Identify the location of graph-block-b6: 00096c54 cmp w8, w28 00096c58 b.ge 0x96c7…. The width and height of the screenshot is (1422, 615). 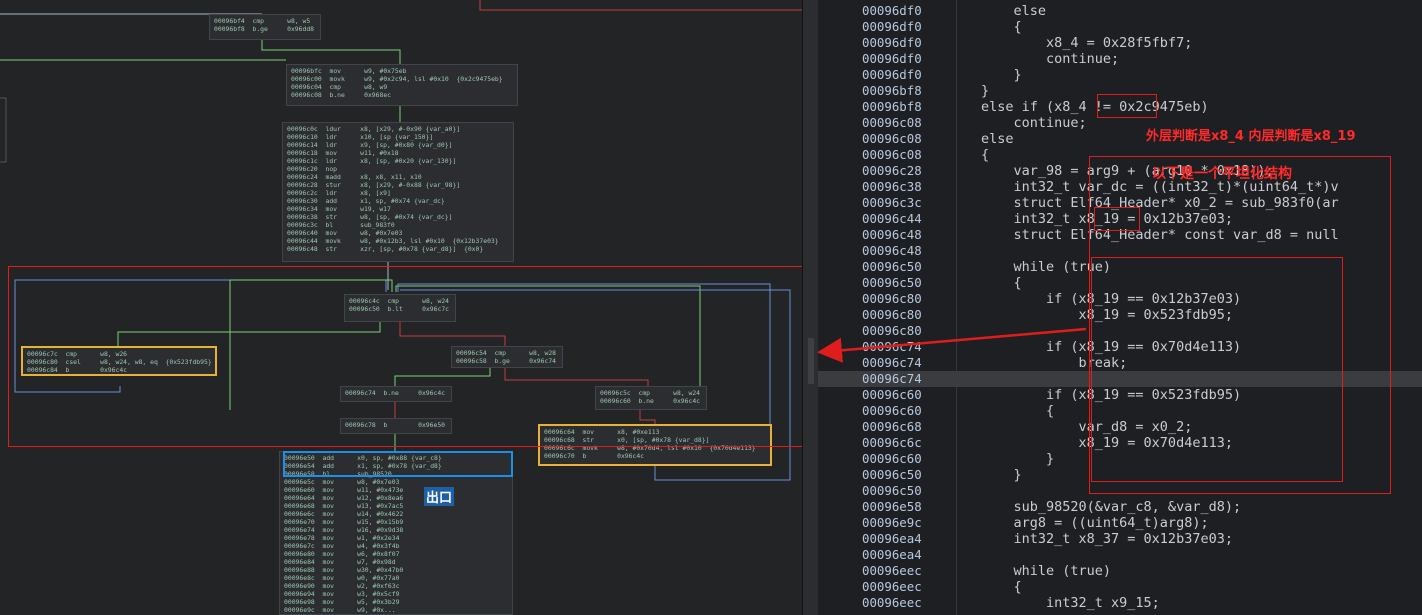
(507, 357).